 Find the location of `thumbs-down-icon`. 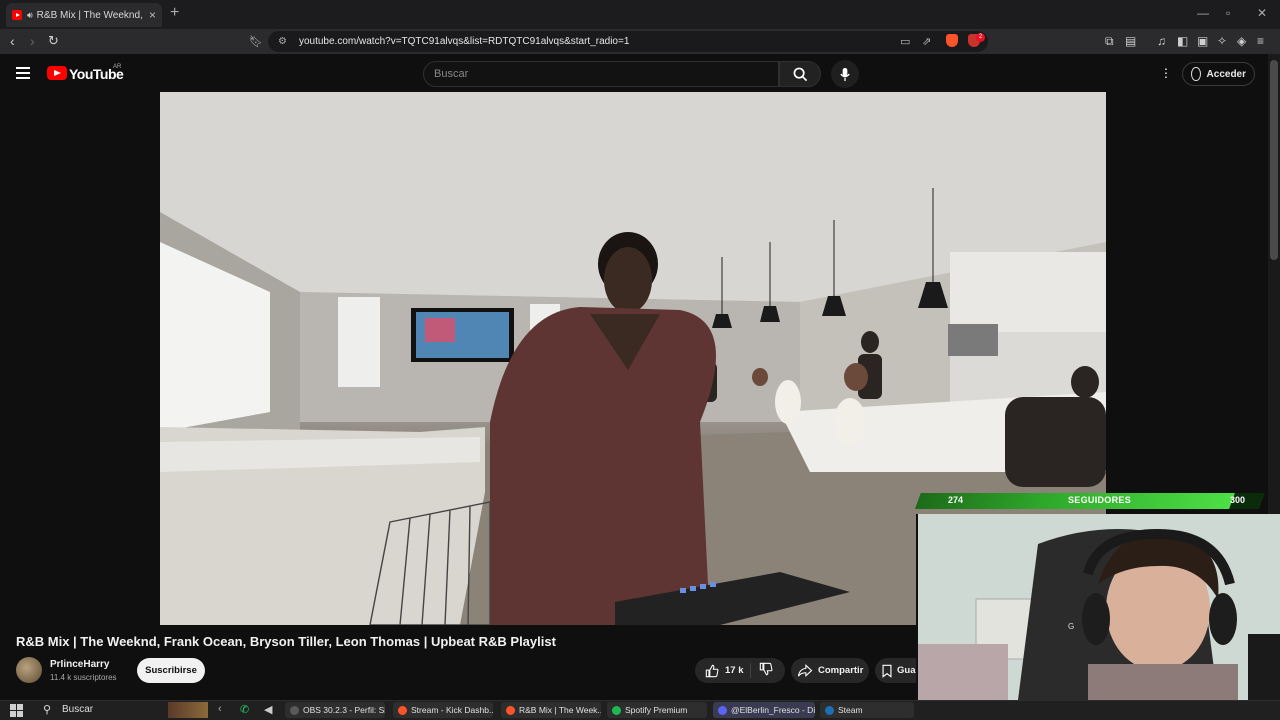

thumbs-down-icon is located at coordinates (766, 669).